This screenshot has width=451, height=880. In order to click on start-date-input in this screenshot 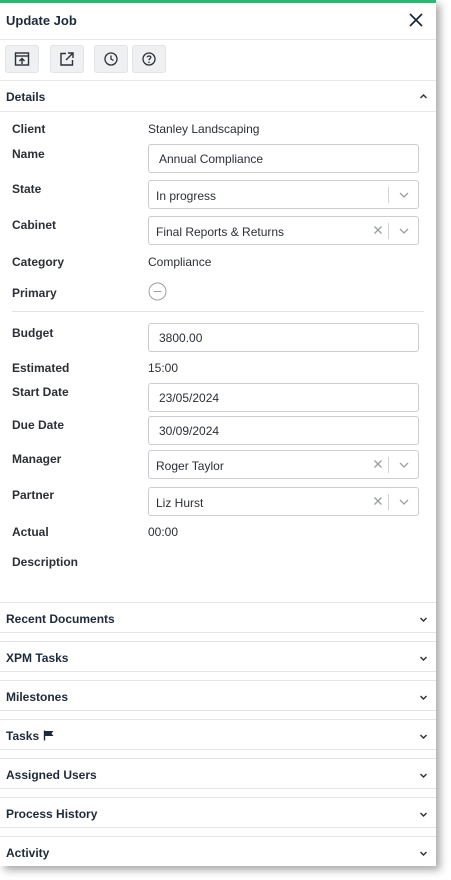, I will do `click(283, 397)`.